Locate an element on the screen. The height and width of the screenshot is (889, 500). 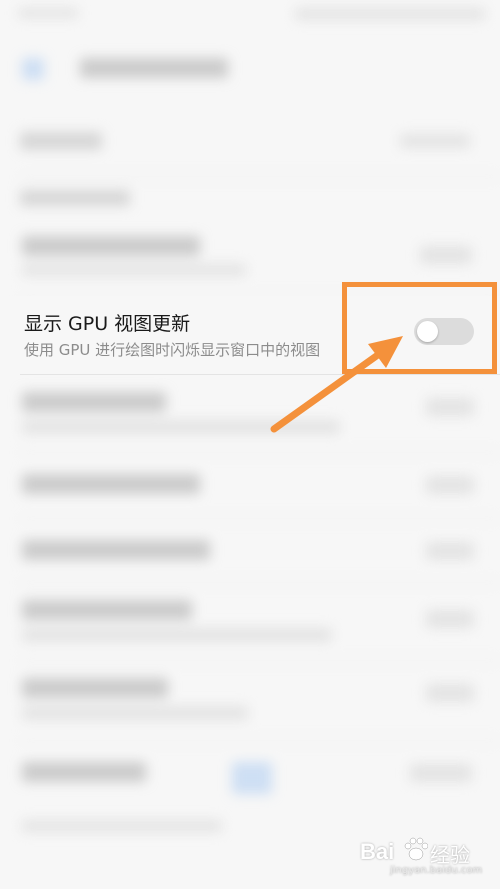
baidu-watermark: Bai 经验 jingyan.baidu.com is located at coordinates (421, 859).